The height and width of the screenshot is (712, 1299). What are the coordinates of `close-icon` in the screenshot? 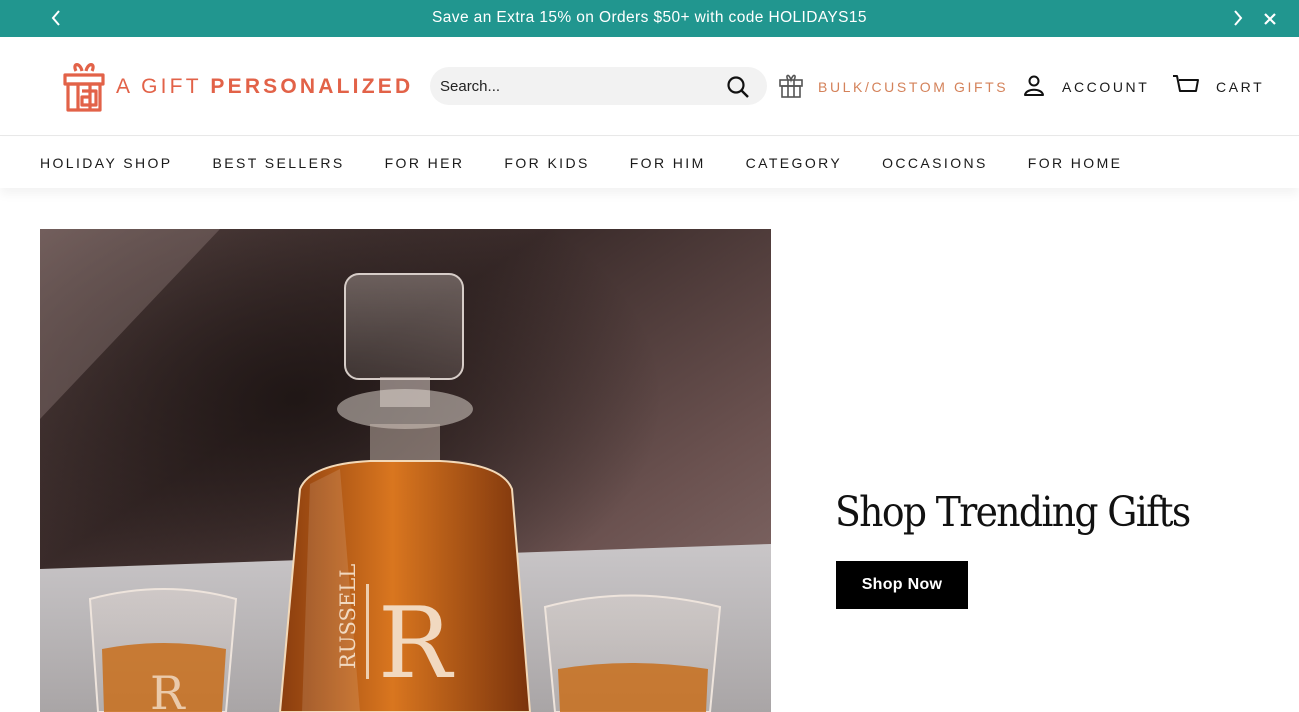 It's located at (1270, 19).